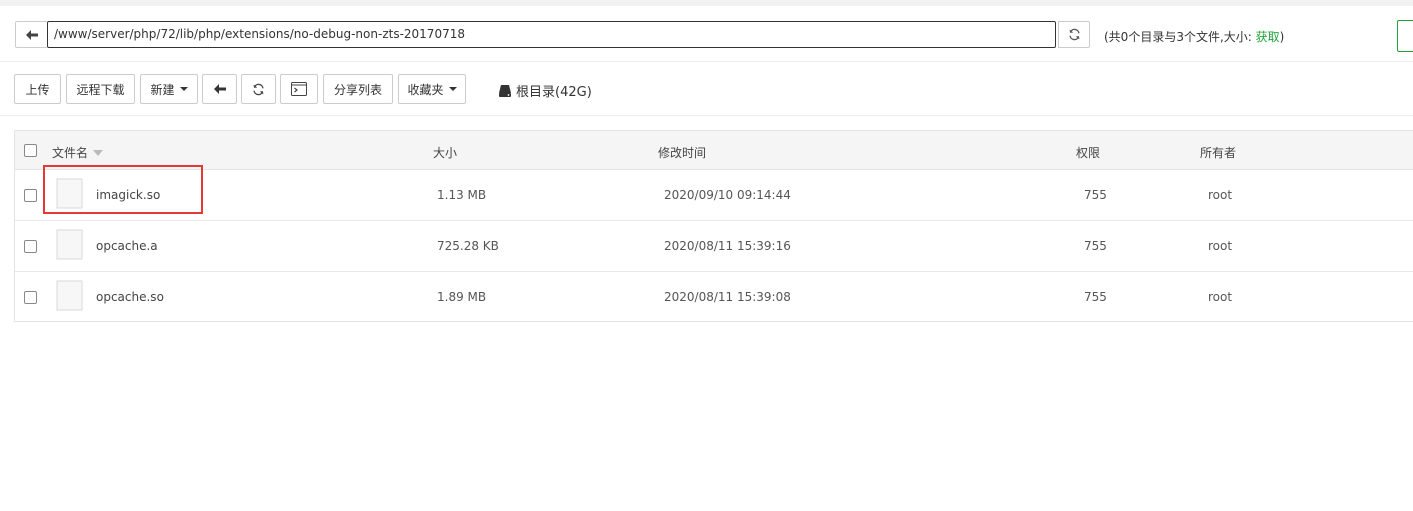 The width and height of the screenshot is (1413, 511). Describe the element at coordinates (1282, 37) in the screenshot. I see `dir-info-close: )` at that location.